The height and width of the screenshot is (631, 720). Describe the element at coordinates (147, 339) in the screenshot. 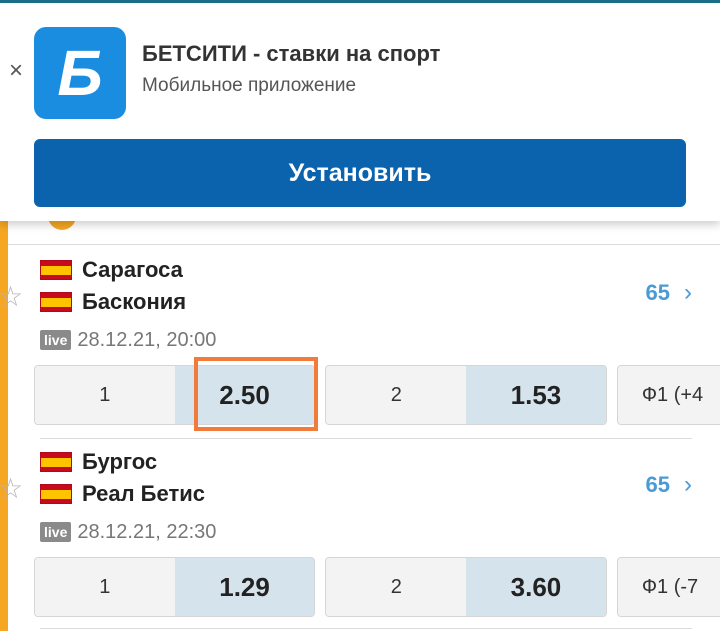

I see `match-datetime: 28.12.21, 20:00` at that location.